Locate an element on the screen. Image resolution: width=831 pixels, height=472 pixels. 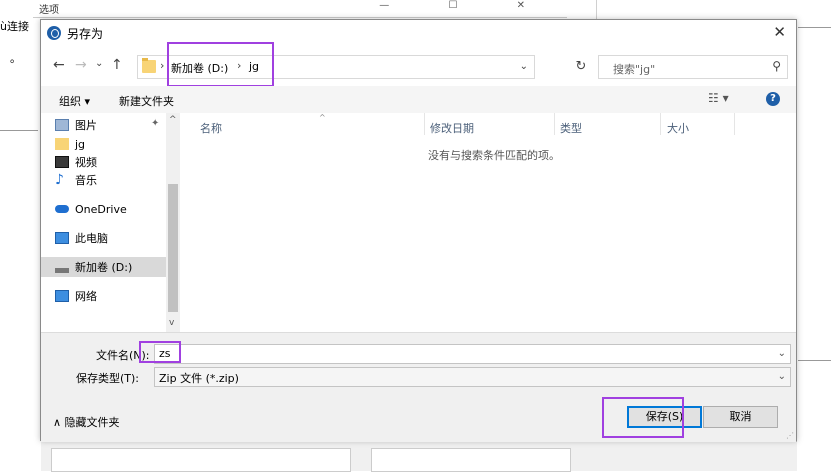
back-button: ← is located at coordinates (59, 65).